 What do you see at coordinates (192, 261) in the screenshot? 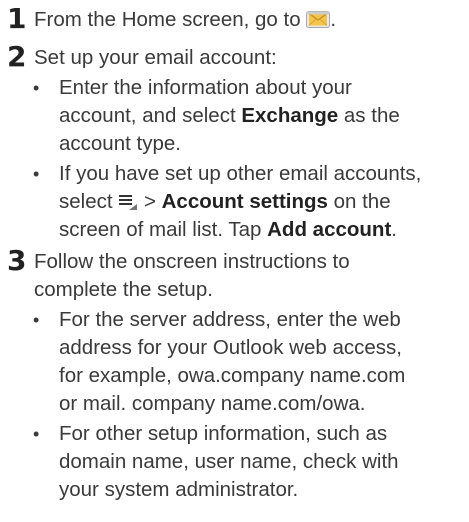
I see `step-3-text: Follow the onscreen instructions to` at bounding box center [192, 261].